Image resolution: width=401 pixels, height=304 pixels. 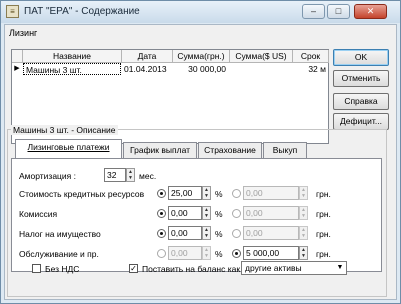 What do you see at coordinates (323, 234) in the screenshot?
I see `property-tax-uah-unit: грн.` at bounding box center [323, 234].